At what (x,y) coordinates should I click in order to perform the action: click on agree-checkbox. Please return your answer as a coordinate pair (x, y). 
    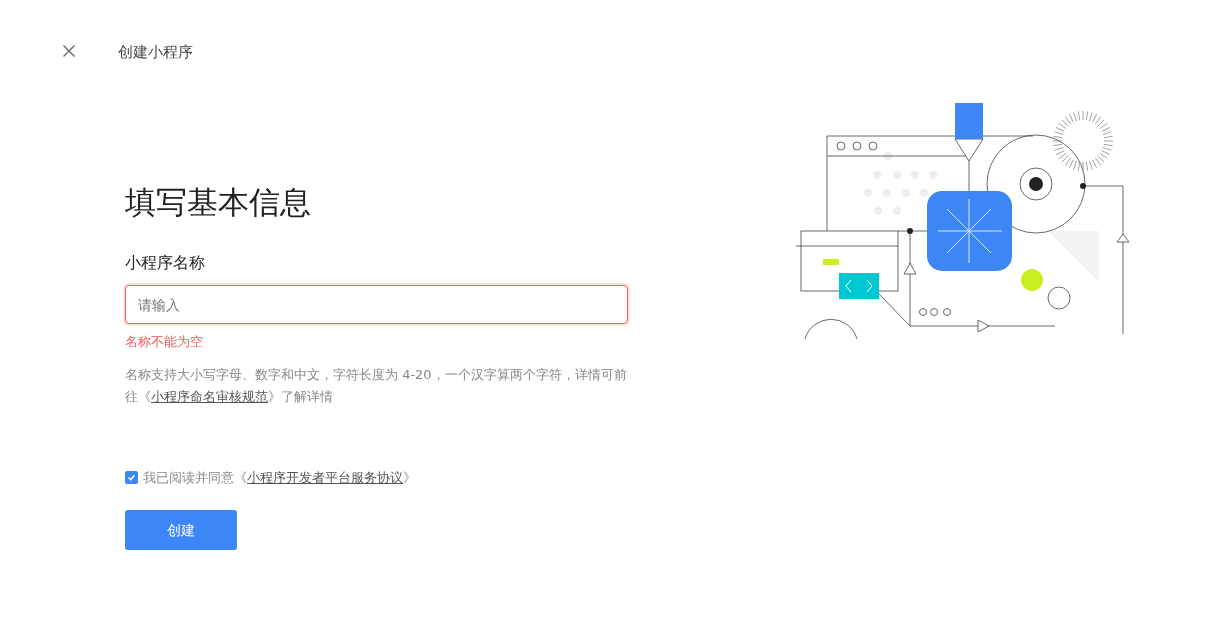
    Looking at the image, I should click on (131, 477).